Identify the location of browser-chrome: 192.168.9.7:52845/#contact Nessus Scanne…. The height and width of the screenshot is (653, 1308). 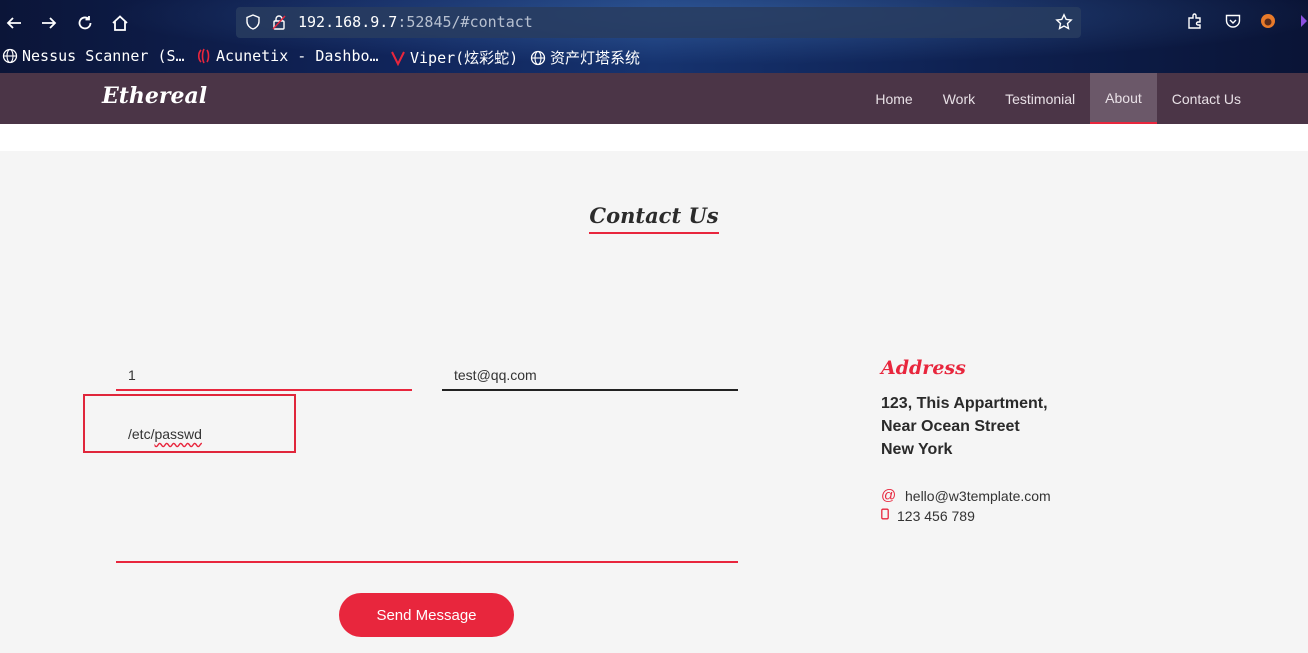
(654, 36).